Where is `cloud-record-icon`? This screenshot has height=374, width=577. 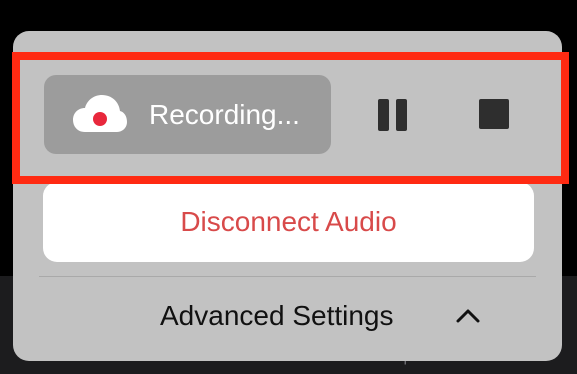 cloud-record-icon is located at coordinates (100, 113).